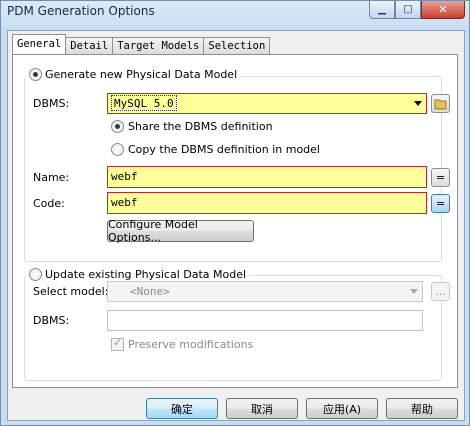 The width and height of the screenshot is (470, 426). I want to click on copy-dbms-option: Copy the DBMS definition in model, so click(215, 149).